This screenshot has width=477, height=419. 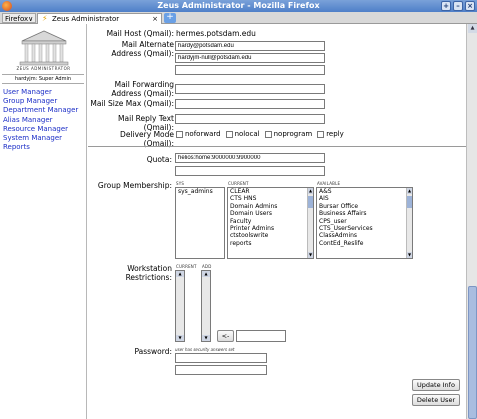 What do you see at coordinates (364, 206) in the screenshot?
I see `list-item: Bursar Office` at bounding box center [364, 206].